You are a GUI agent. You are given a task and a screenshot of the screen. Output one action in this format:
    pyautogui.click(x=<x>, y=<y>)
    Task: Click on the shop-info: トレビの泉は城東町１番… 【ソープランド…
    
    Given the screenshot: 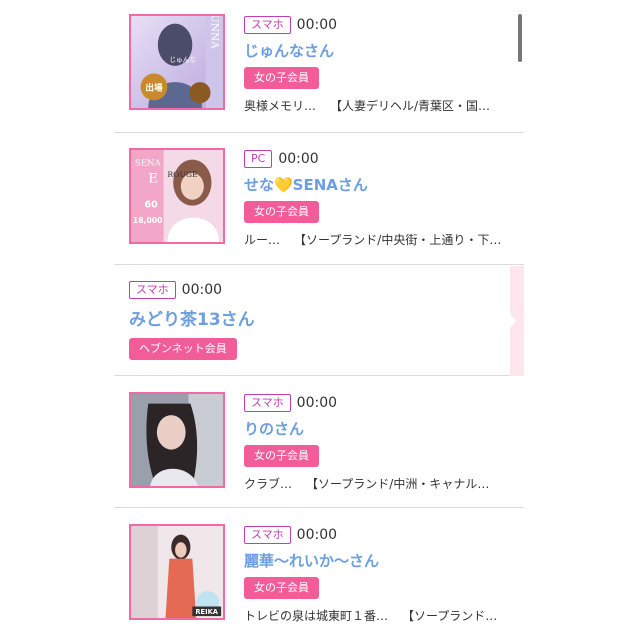 What is the action you would take?
    pyautogui.click(x=370, y=615)
    